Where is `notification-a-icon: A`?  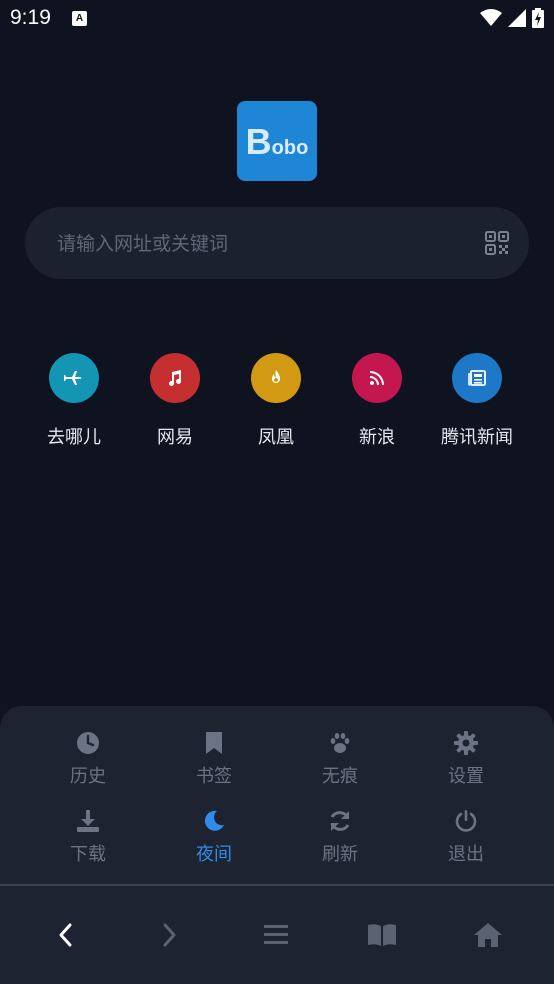 notification-a-icon: A is located at coordinates (79, 18).